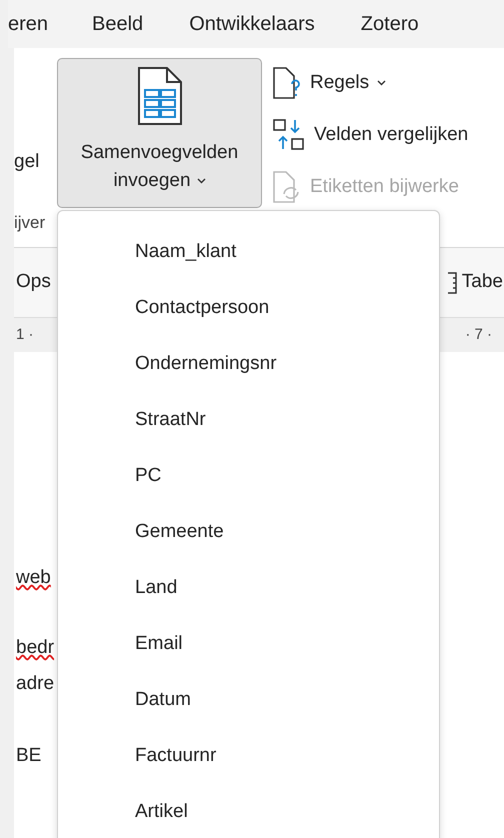 The width and height of the screenshot is (504, 838). What do you see at coordinates (248, 420) in the screenshot?
I see `menu-item: StraatNr` at bounding box center [248, 420].